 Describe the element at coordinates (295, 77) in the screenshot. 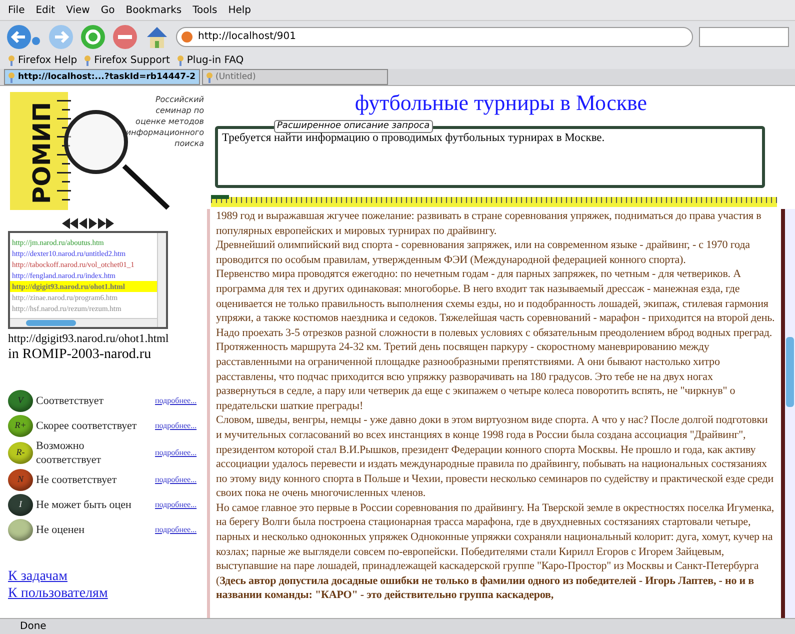

I see `browser-tab: (Untitled)` at that location.